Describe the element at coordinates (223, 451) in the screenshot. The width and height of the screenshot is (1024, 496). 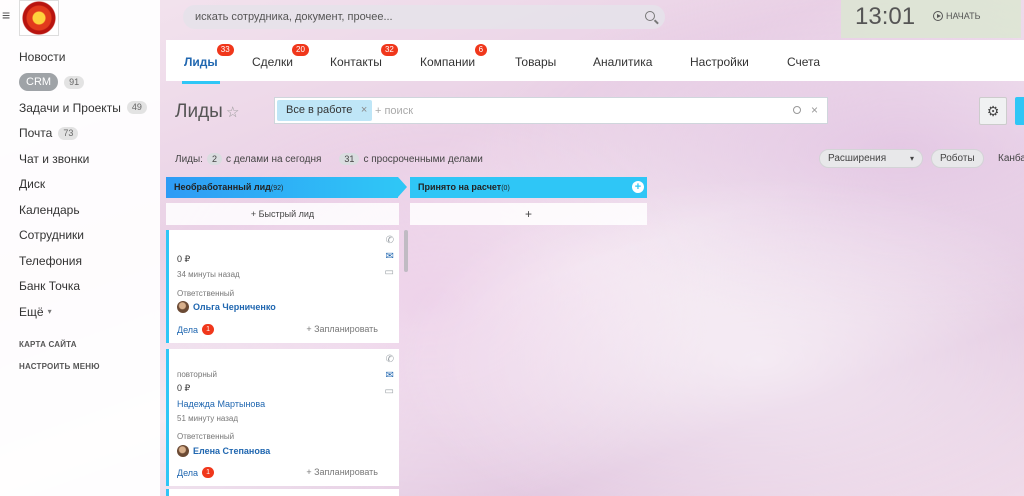
I see `responsible-person: Елена Степанова` at that location.